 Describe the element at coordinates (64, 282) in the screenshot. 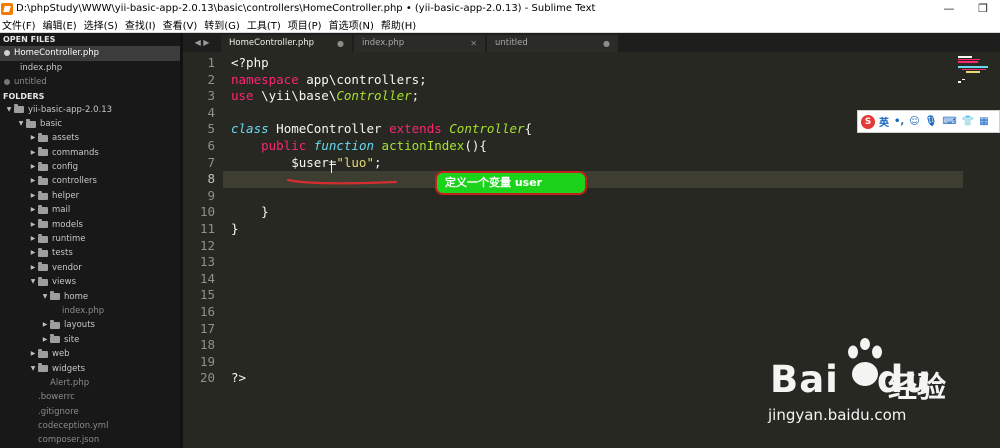

I see `tree-item-label: views` at that location.